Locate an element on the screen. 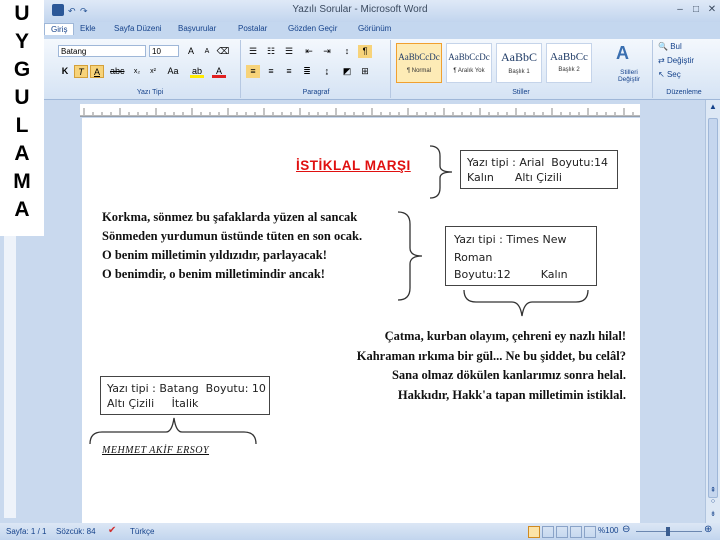 Image resolution: width=720 pixels, height=540 pixels. bold-button: K is located at coordinates (65, 71).